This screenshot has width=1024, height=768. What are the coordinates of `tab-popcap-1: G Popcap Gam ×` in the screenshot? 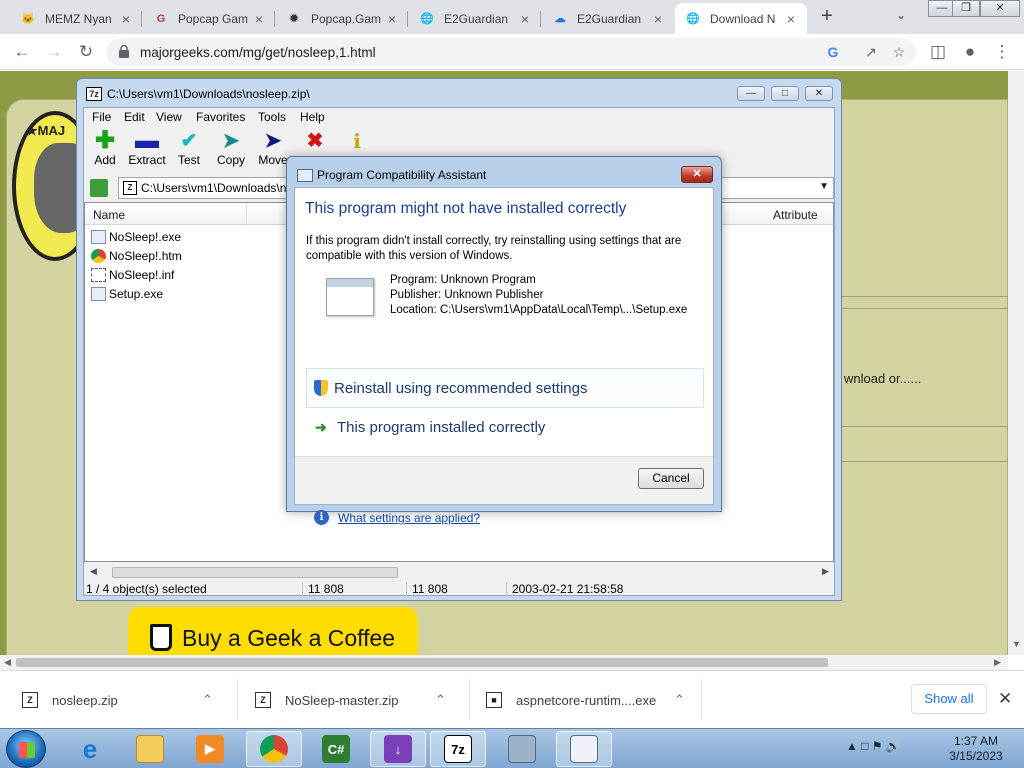 It's located at (209, 18).